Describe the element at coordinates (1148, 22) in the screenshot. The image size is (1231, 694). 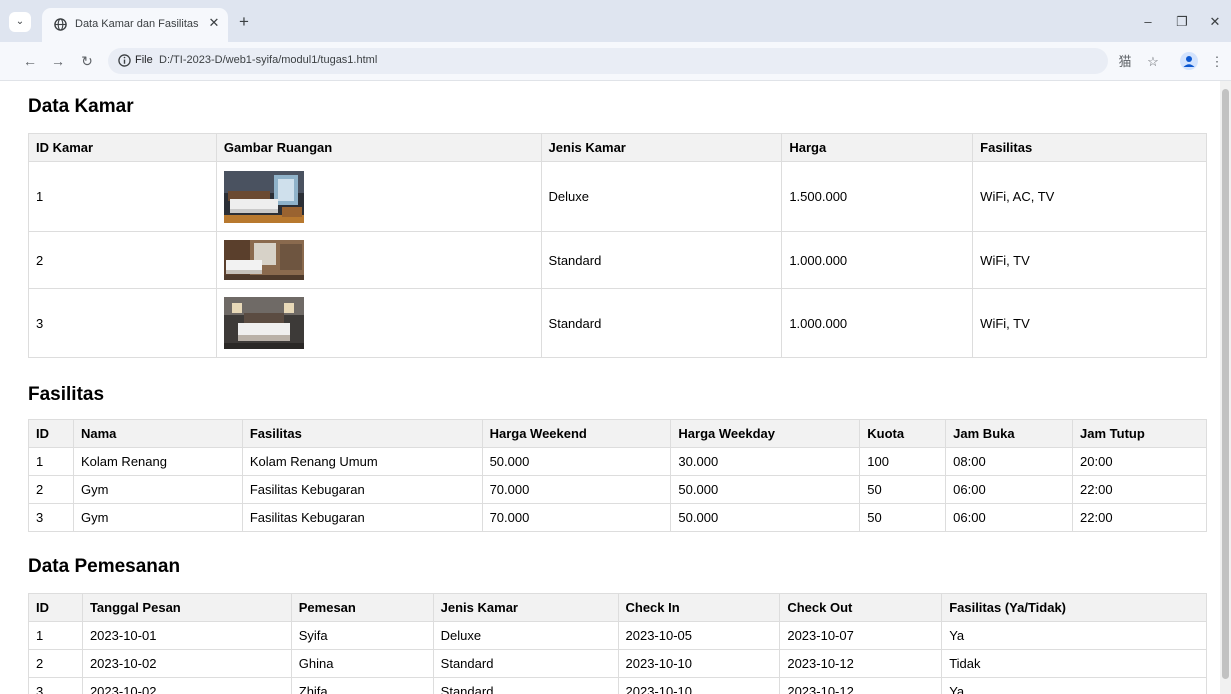
I see `minimize-button: –` at that location.